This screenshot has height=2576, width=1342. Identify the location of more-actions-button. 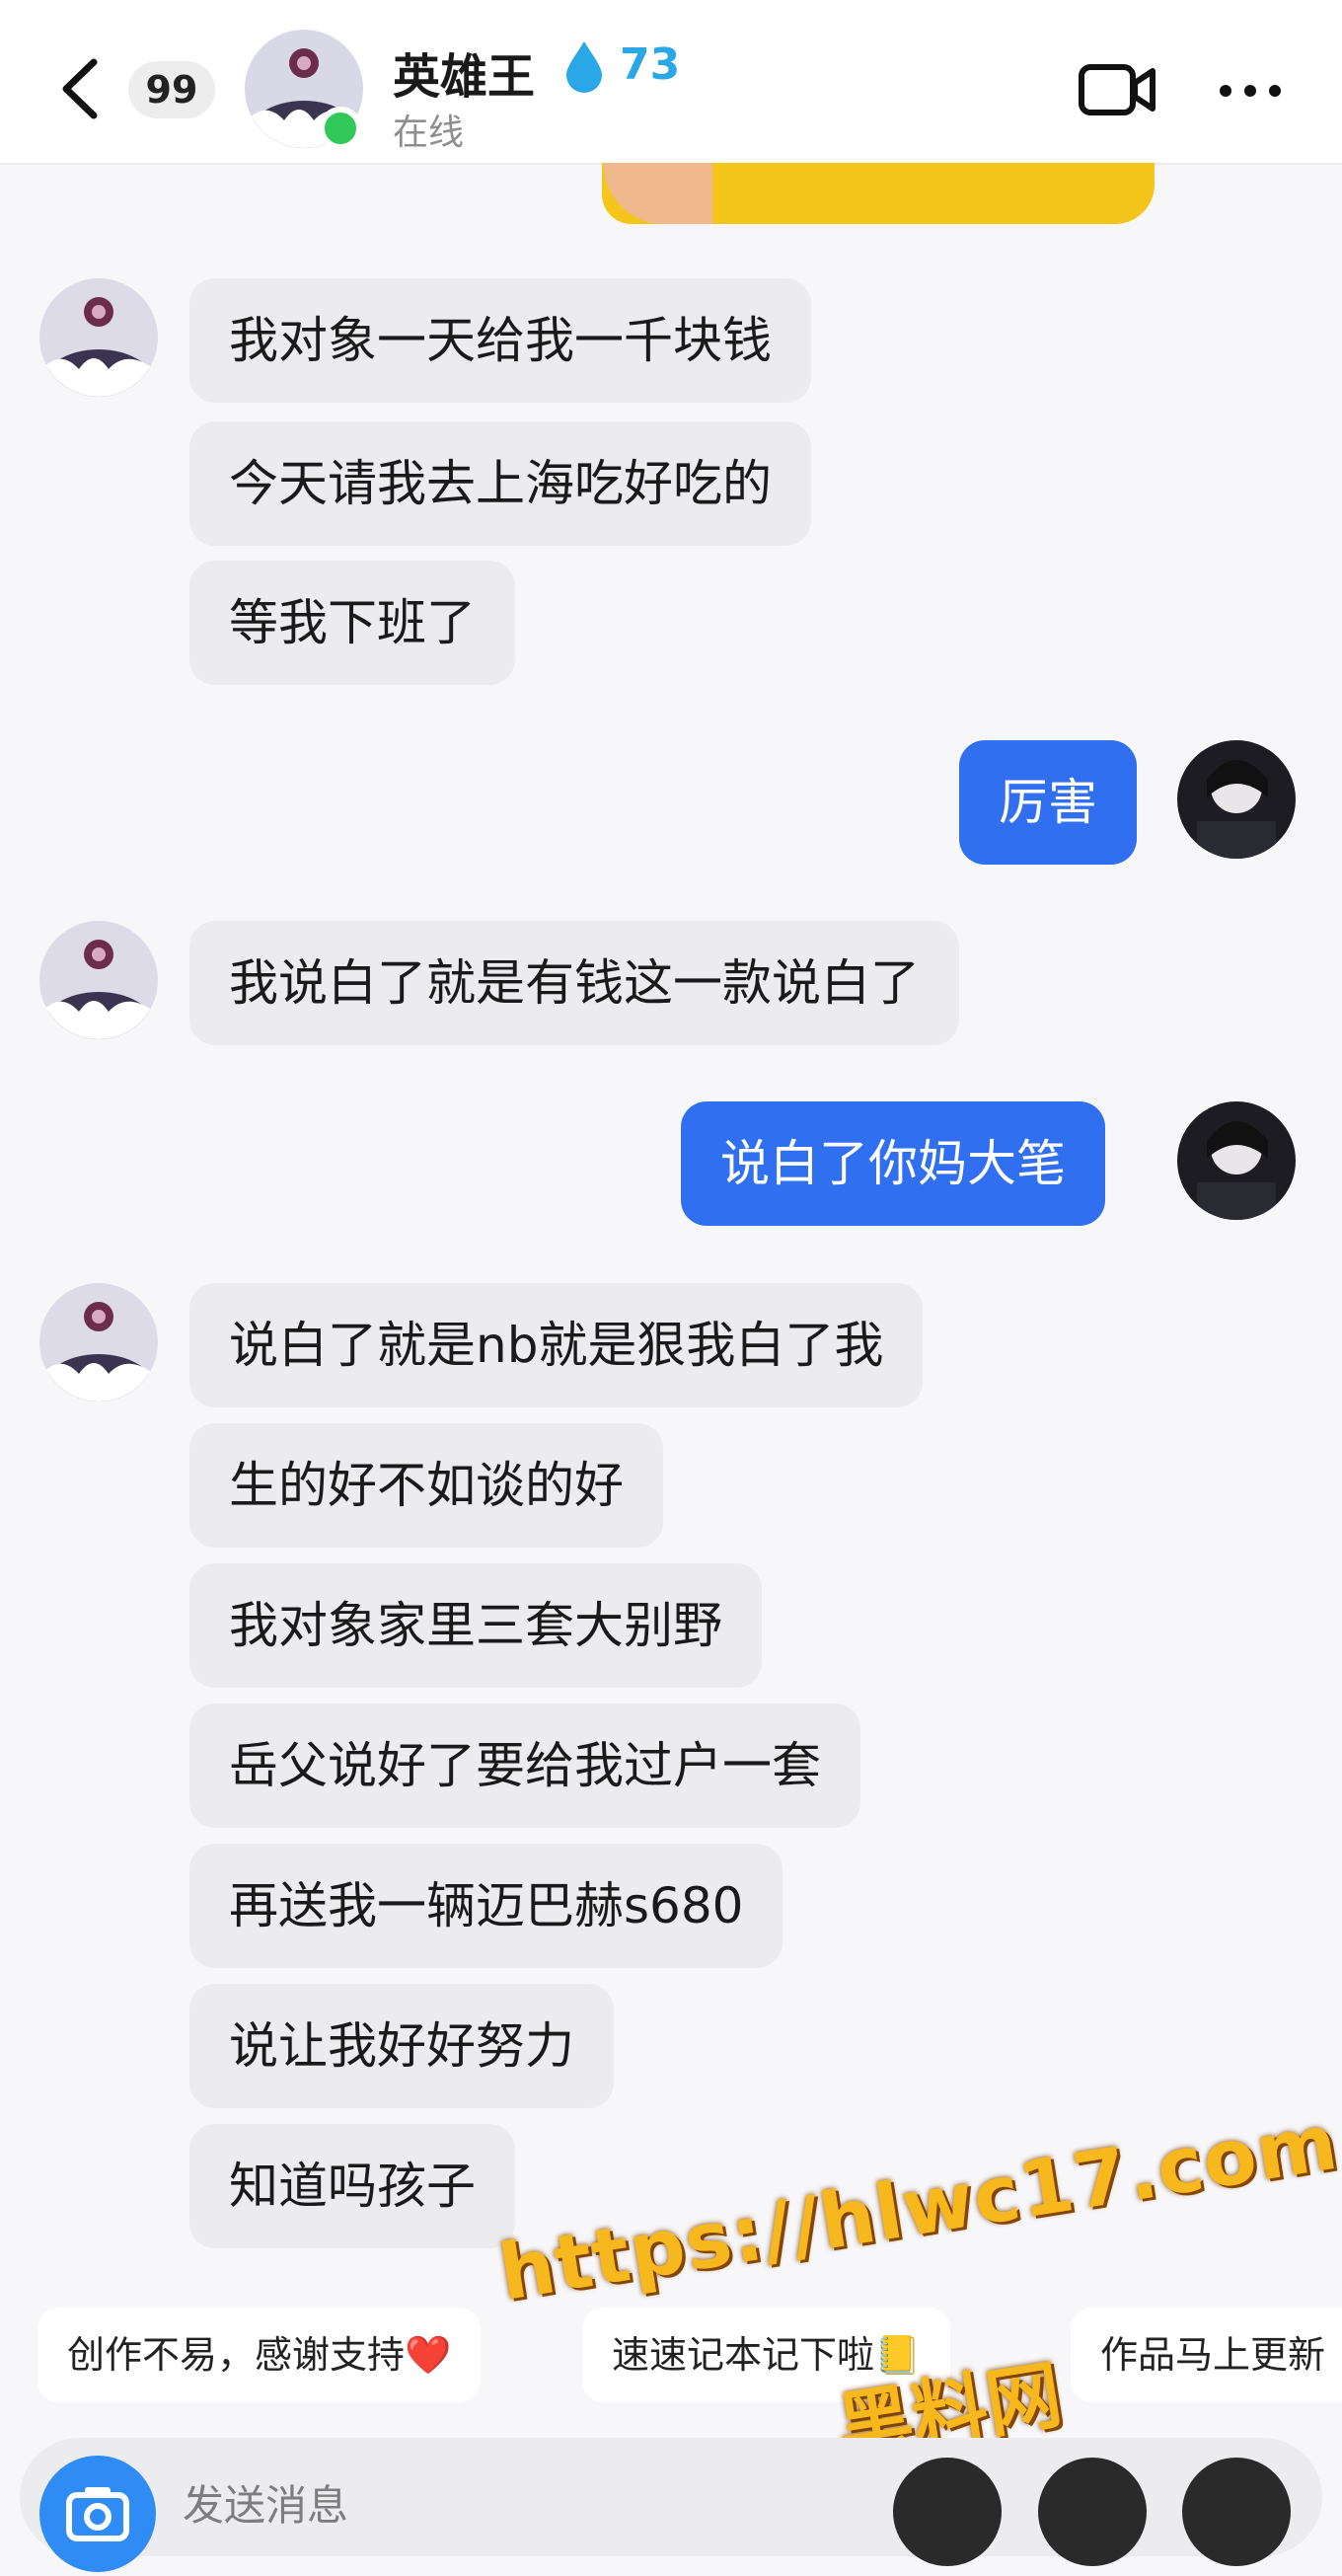
(1236, 2512).